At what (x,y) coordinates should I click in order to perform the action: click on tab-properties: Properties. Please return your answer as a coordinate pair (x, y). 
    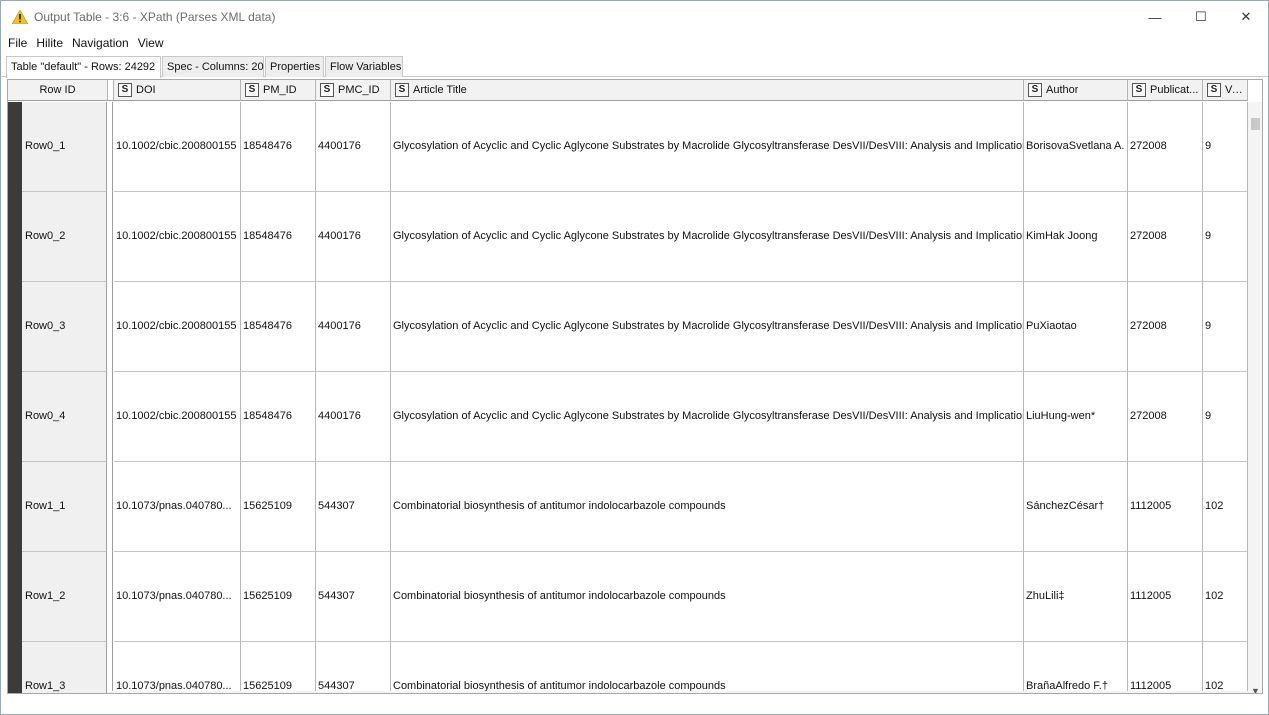
    Looking at the image, I should click on (294, 66).